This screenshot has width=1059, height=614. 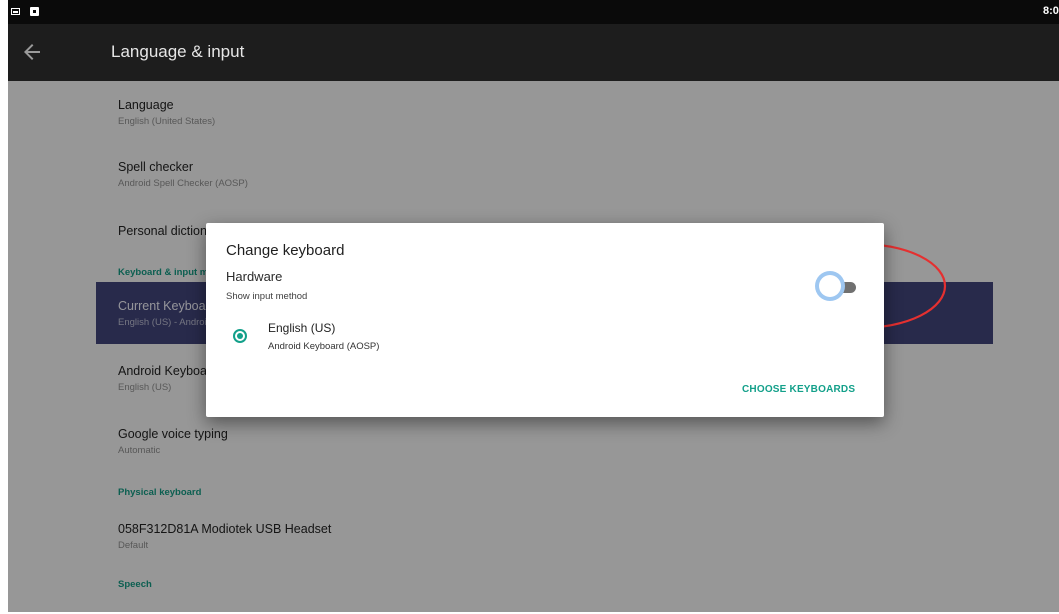 What do you see at coordinates (285, 250) in the screenshot?
I see `dialog-title: Change keyboard` at bounding box center [285, 250].